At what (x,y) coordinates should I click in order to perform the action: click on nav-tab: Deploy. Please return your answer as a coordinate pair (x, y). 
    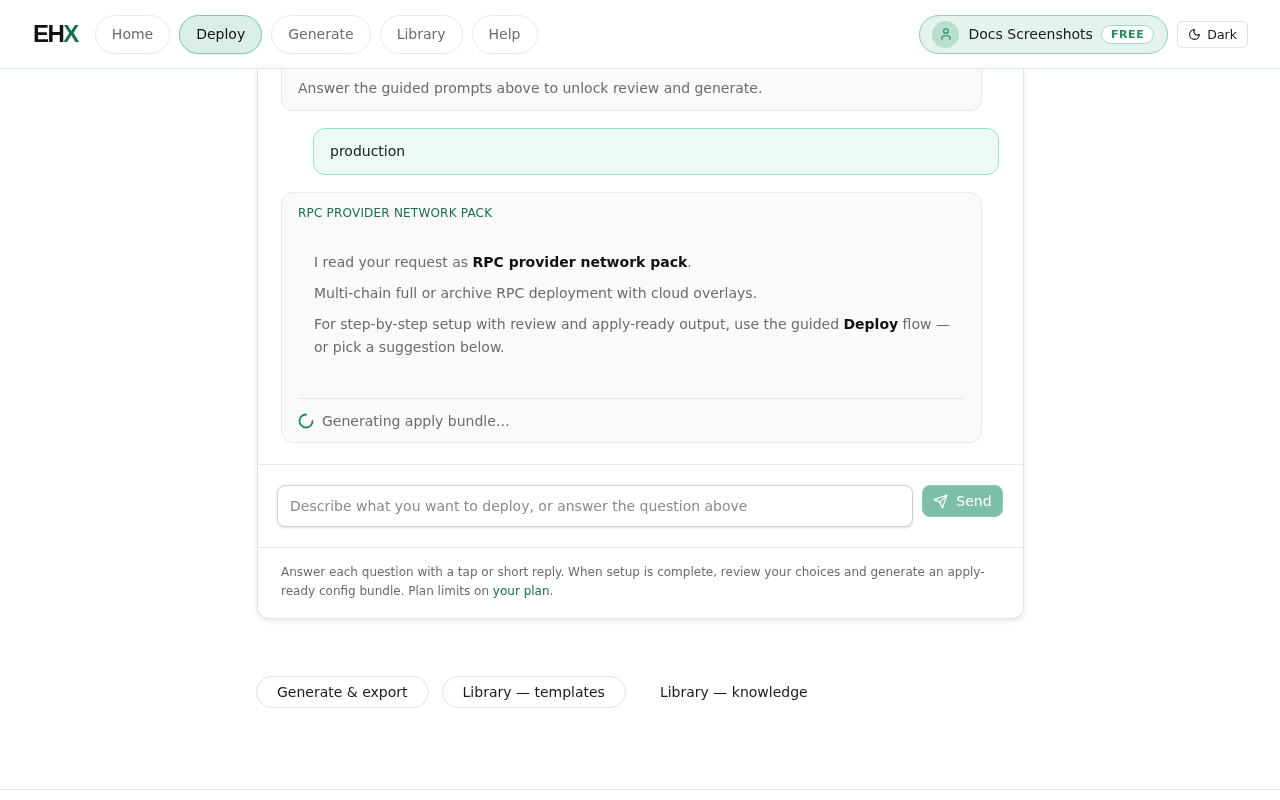
    Looking at the image, I should click on (221, 34).